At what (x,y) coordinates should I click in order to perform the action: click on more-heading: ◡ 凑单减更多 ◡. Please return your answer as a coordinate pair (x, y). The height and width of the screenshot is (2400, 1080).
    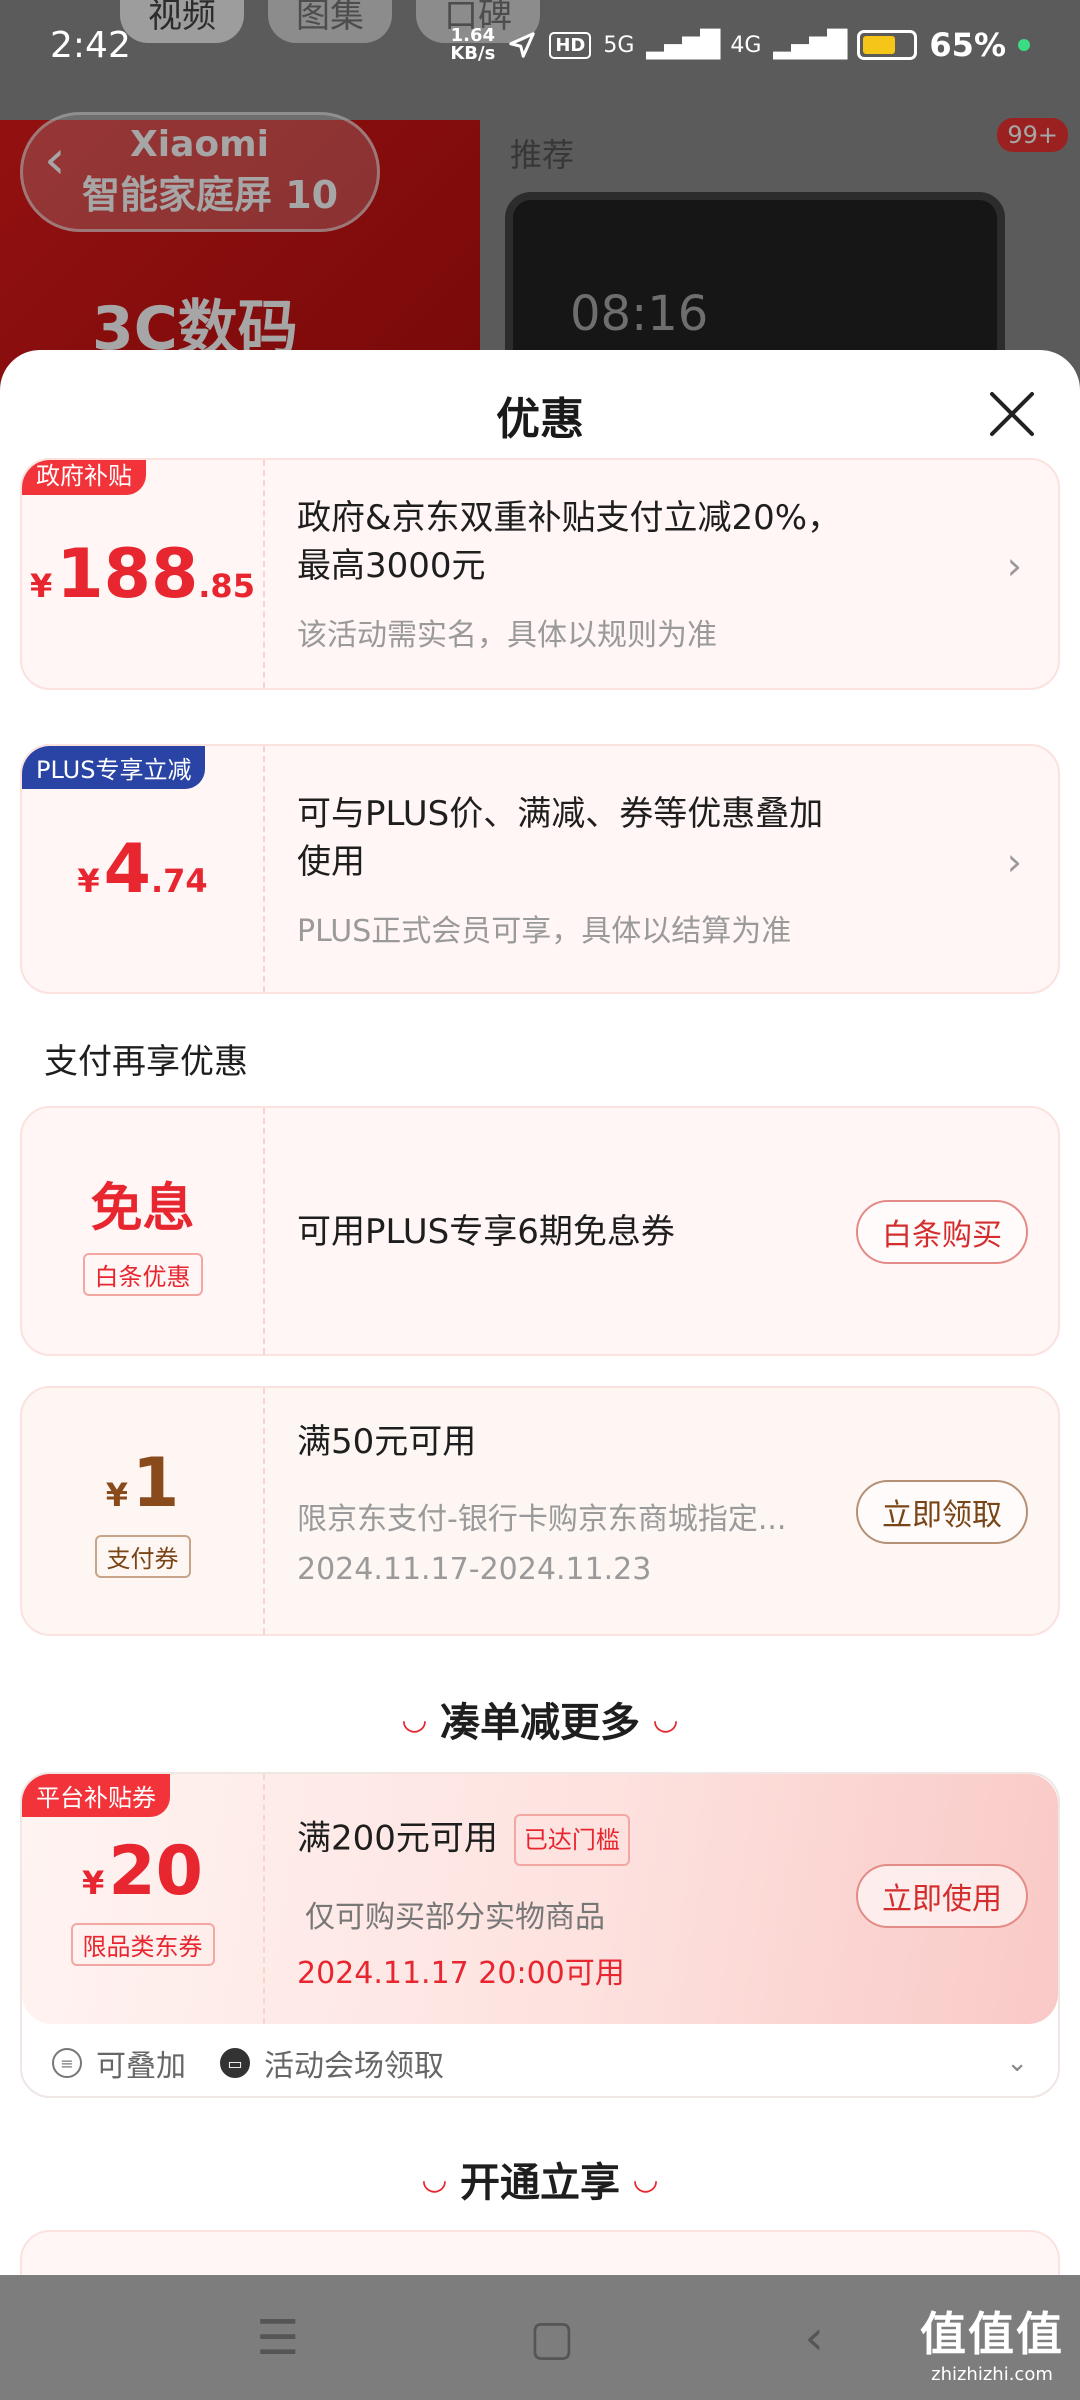
    Looking at the image, I should click on (540, 1719).